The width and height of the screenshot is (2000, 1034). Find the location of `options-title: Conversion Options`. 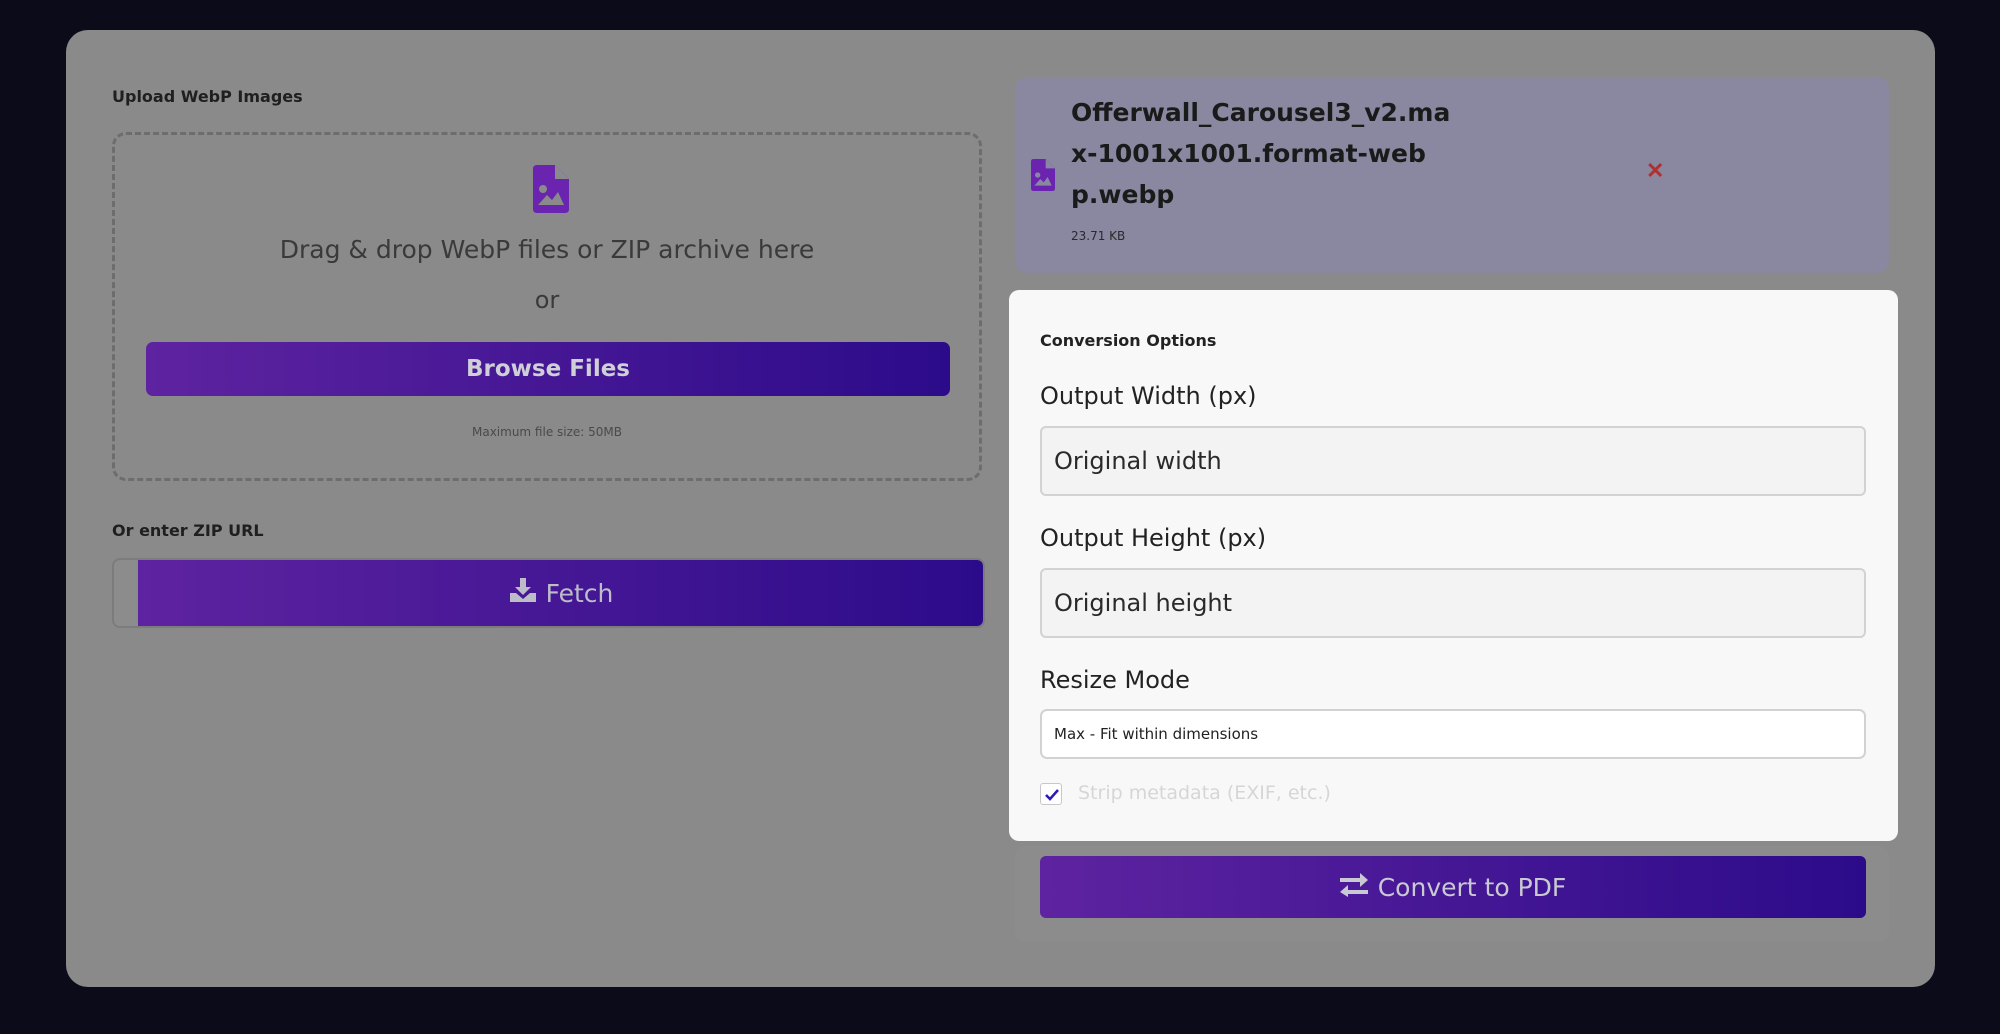

options-title: Conversion Options is located at coordinates (1128, 340).